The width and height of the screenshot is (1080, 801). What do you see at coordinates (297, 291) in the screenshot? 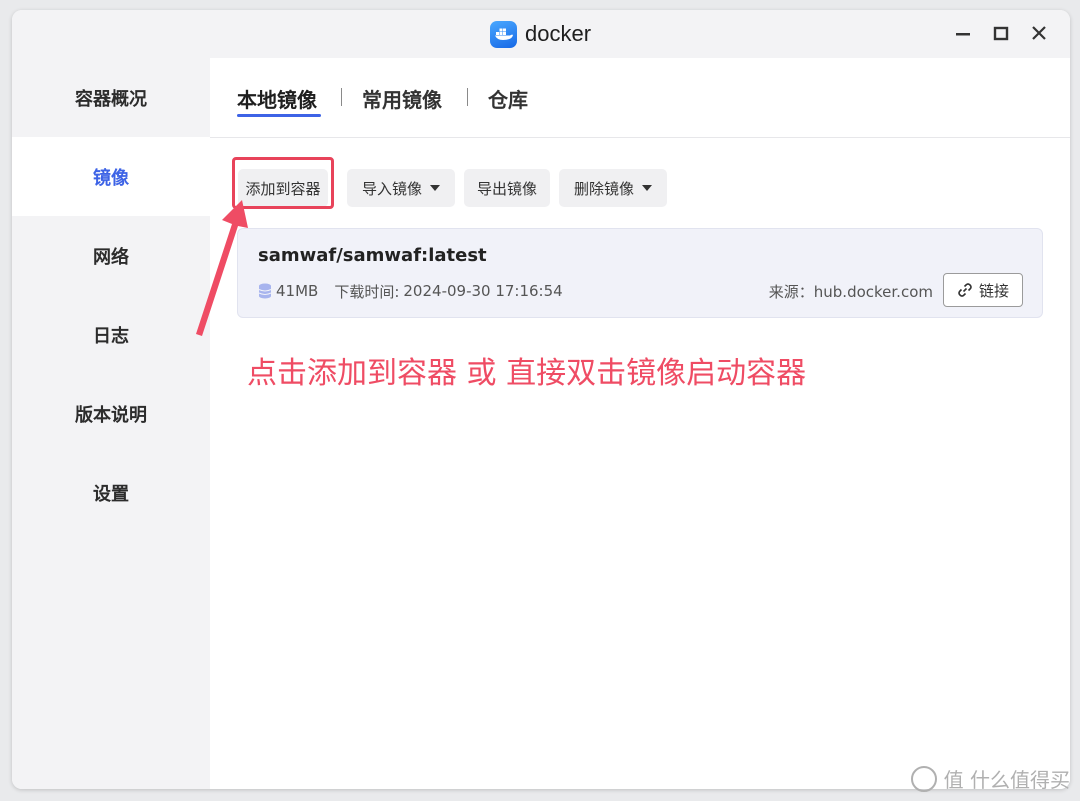
I see `image-size: 41MB` at bounding box center [297, 291].